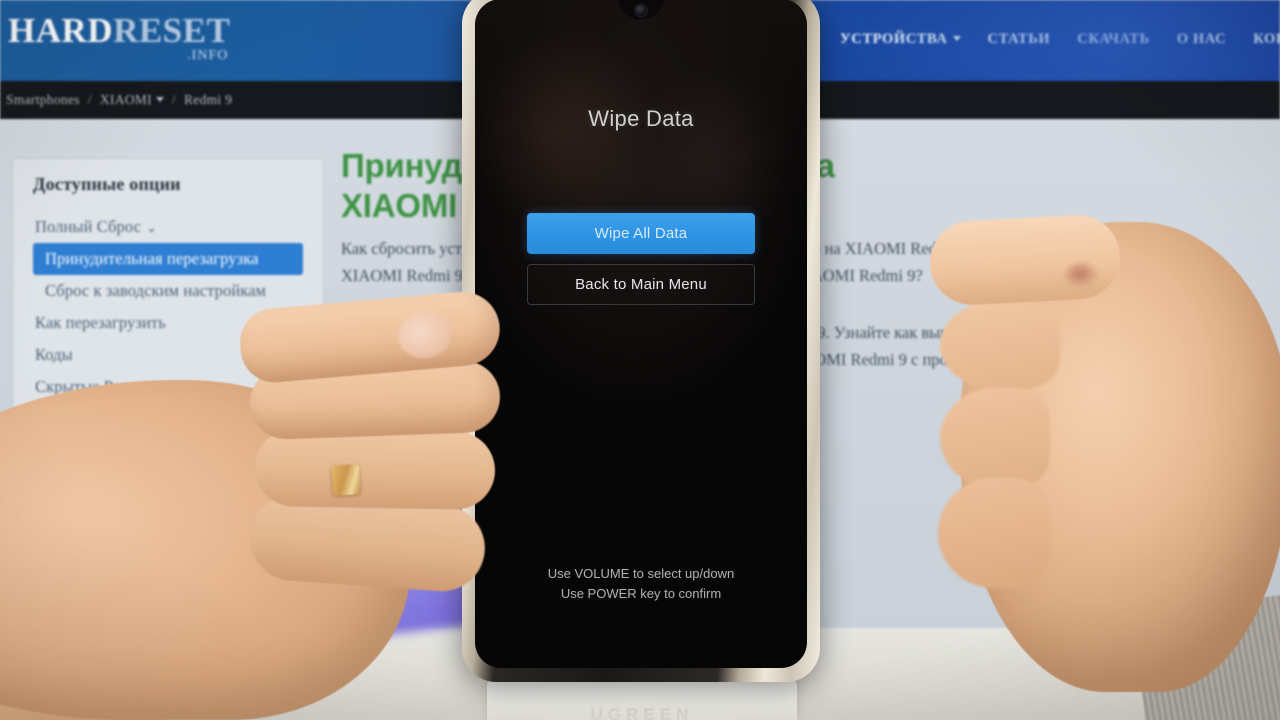  What do you see at coordinates (641, 118) in the screenshot?
I see `recovery-title: Wipe Data` at bounding box center [641, 118].